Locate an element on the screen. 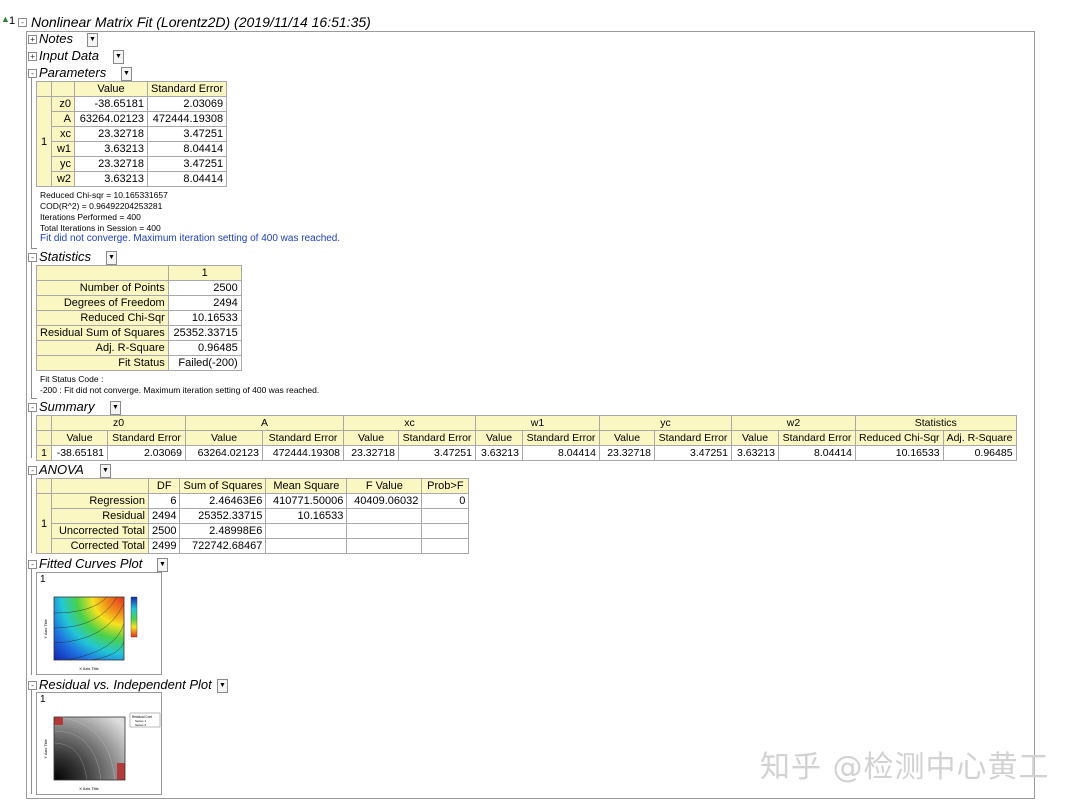 The image size is (1080, 806). anova-cell: 2.46463E6 is located at coordinates (223, 501).